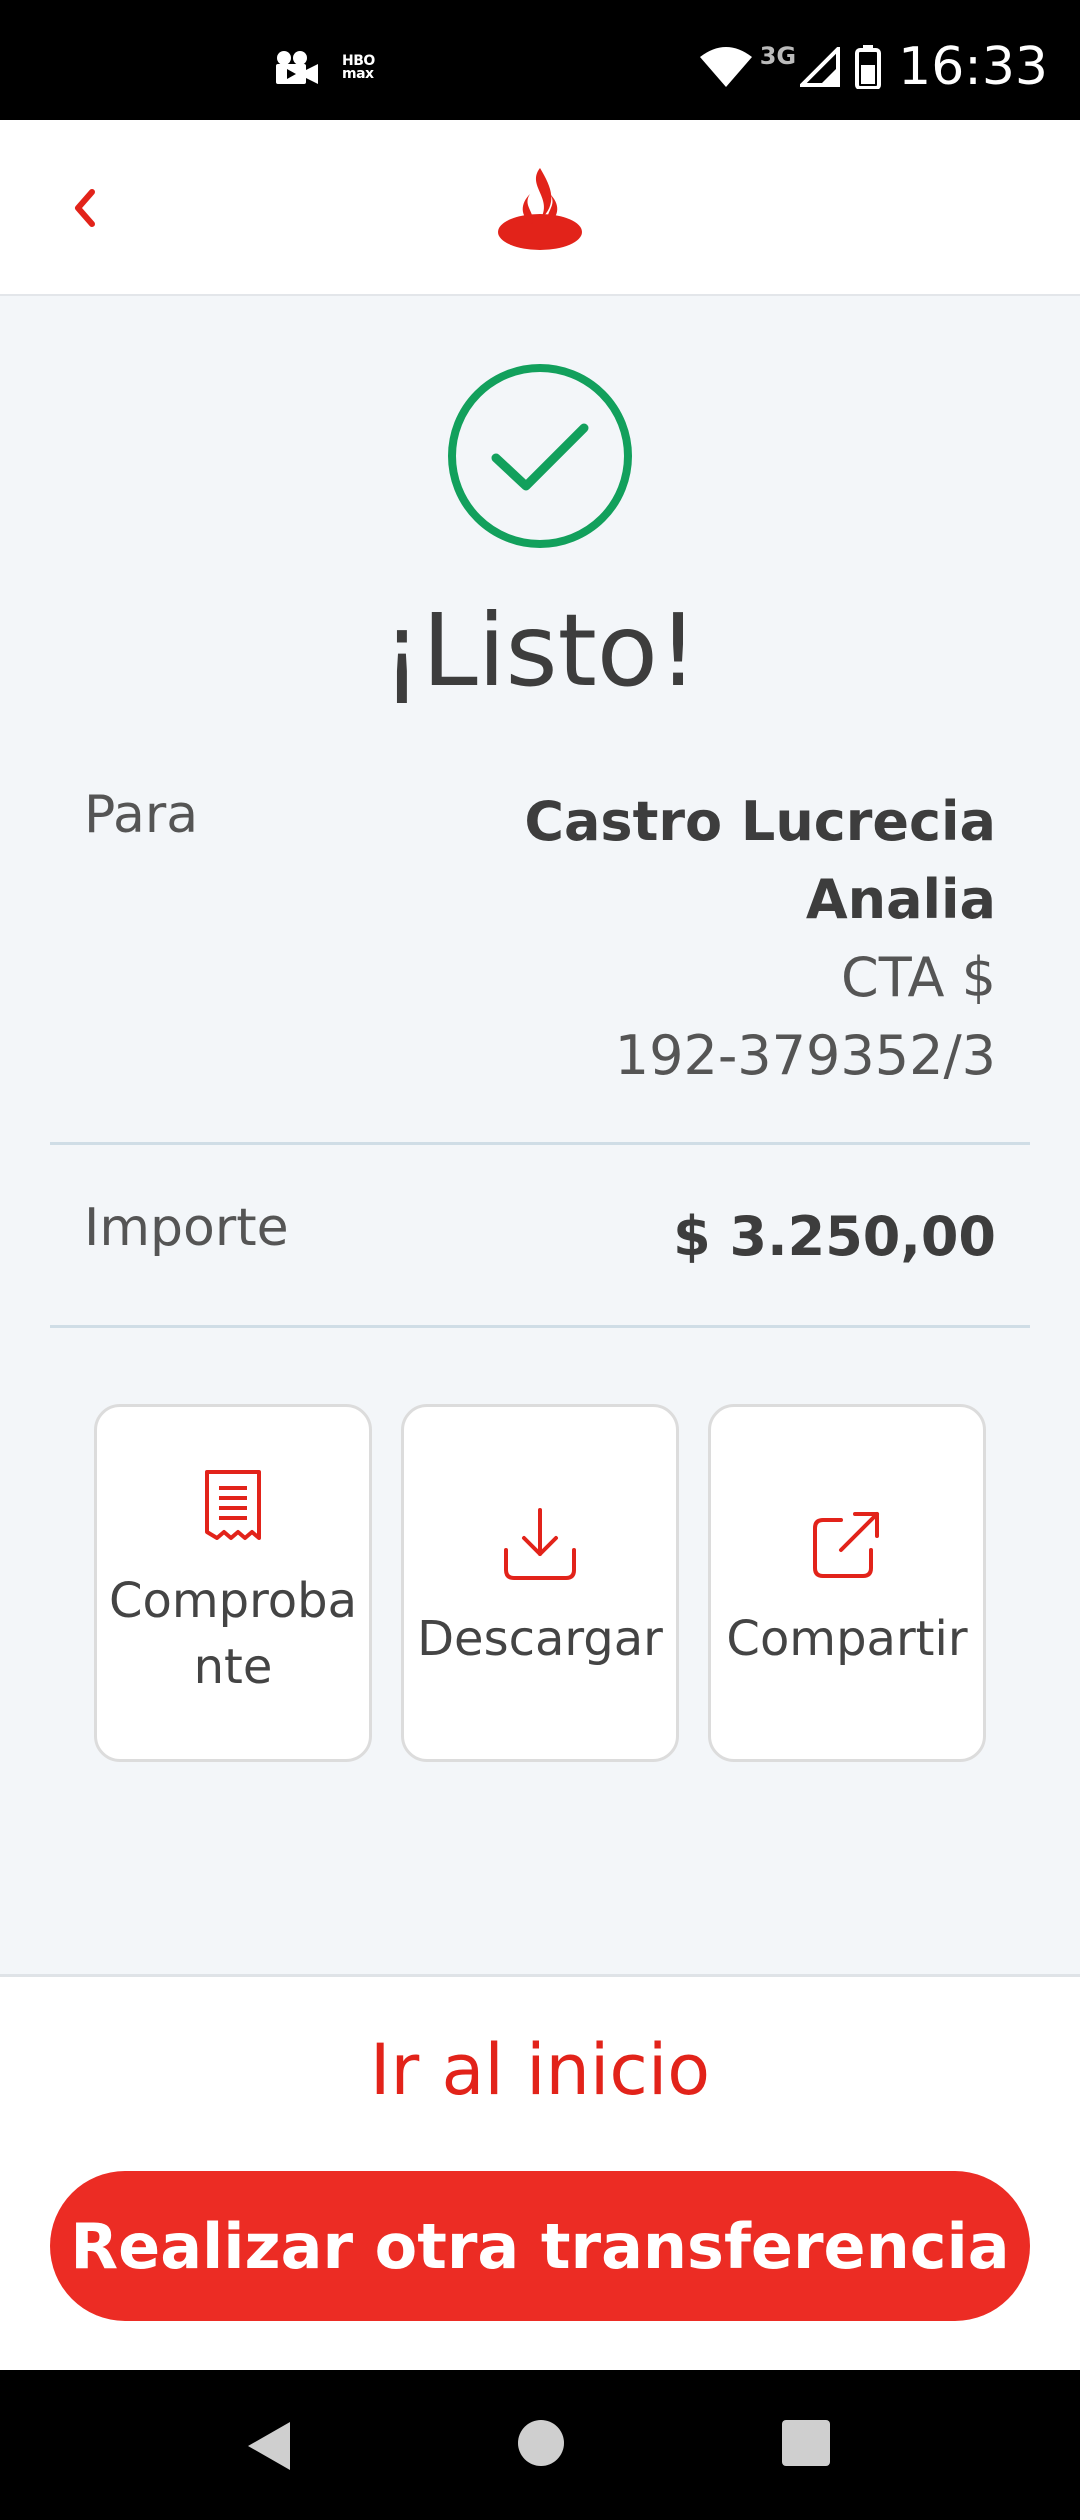  Describe the element at coordinates (778, 56) in the screenshot. I see `network-type: 3G` at that location.